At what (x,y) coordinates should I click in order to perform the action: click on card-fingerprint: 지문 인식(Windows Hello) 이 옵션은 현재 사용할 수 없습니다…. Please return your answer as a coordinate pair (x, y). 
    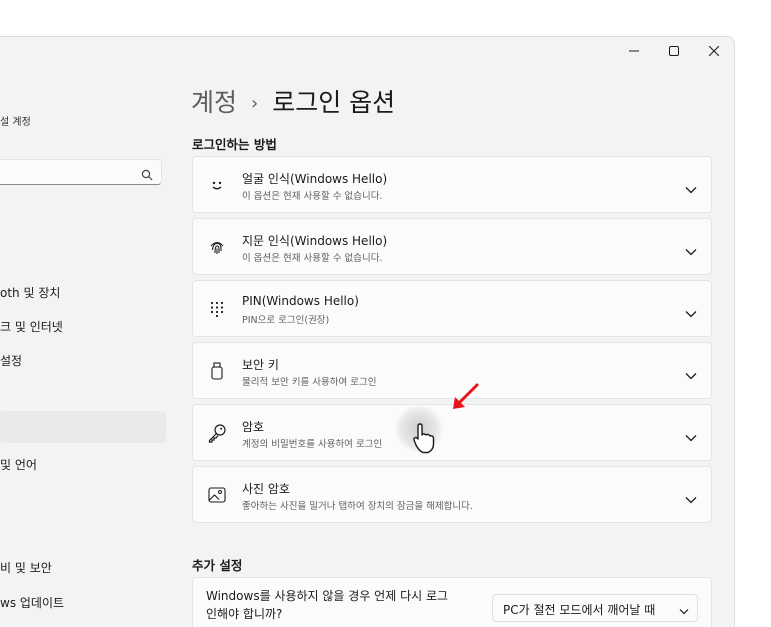
    Looking at the image, I should click on (452, 246).